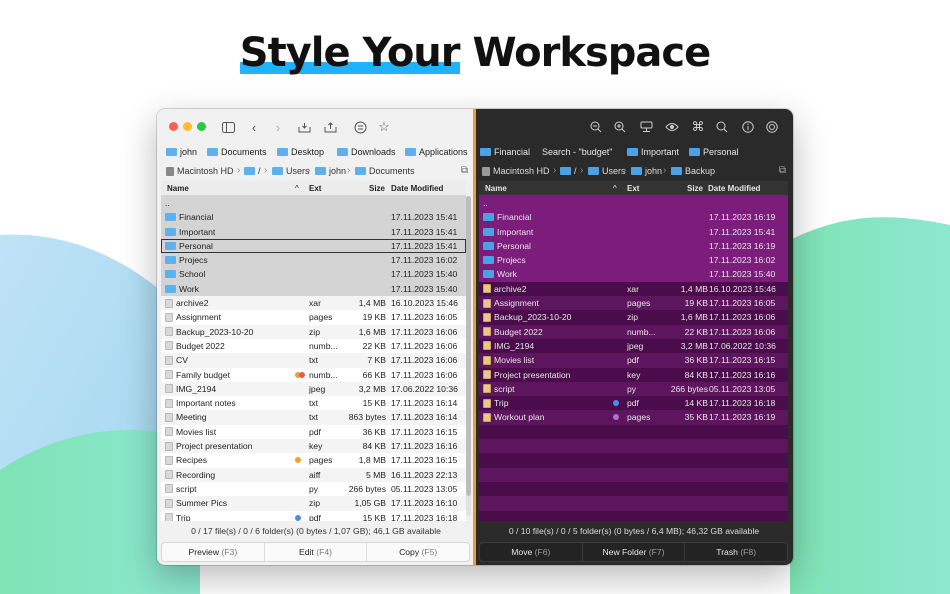 This screenshot has height=594, width=950. What do you see at coordinates (577, 152) in the screenshot?
I see `favorite-item: Search - "budget"` at bounding box center [577, 152].